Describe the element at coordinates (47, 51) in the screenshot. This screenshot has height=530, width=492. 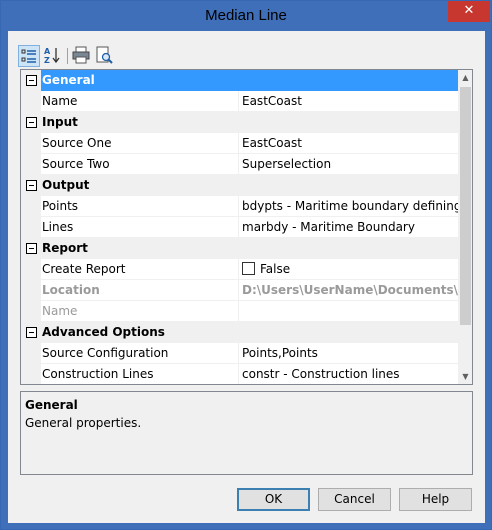
I see `svg-text: A` at that location.